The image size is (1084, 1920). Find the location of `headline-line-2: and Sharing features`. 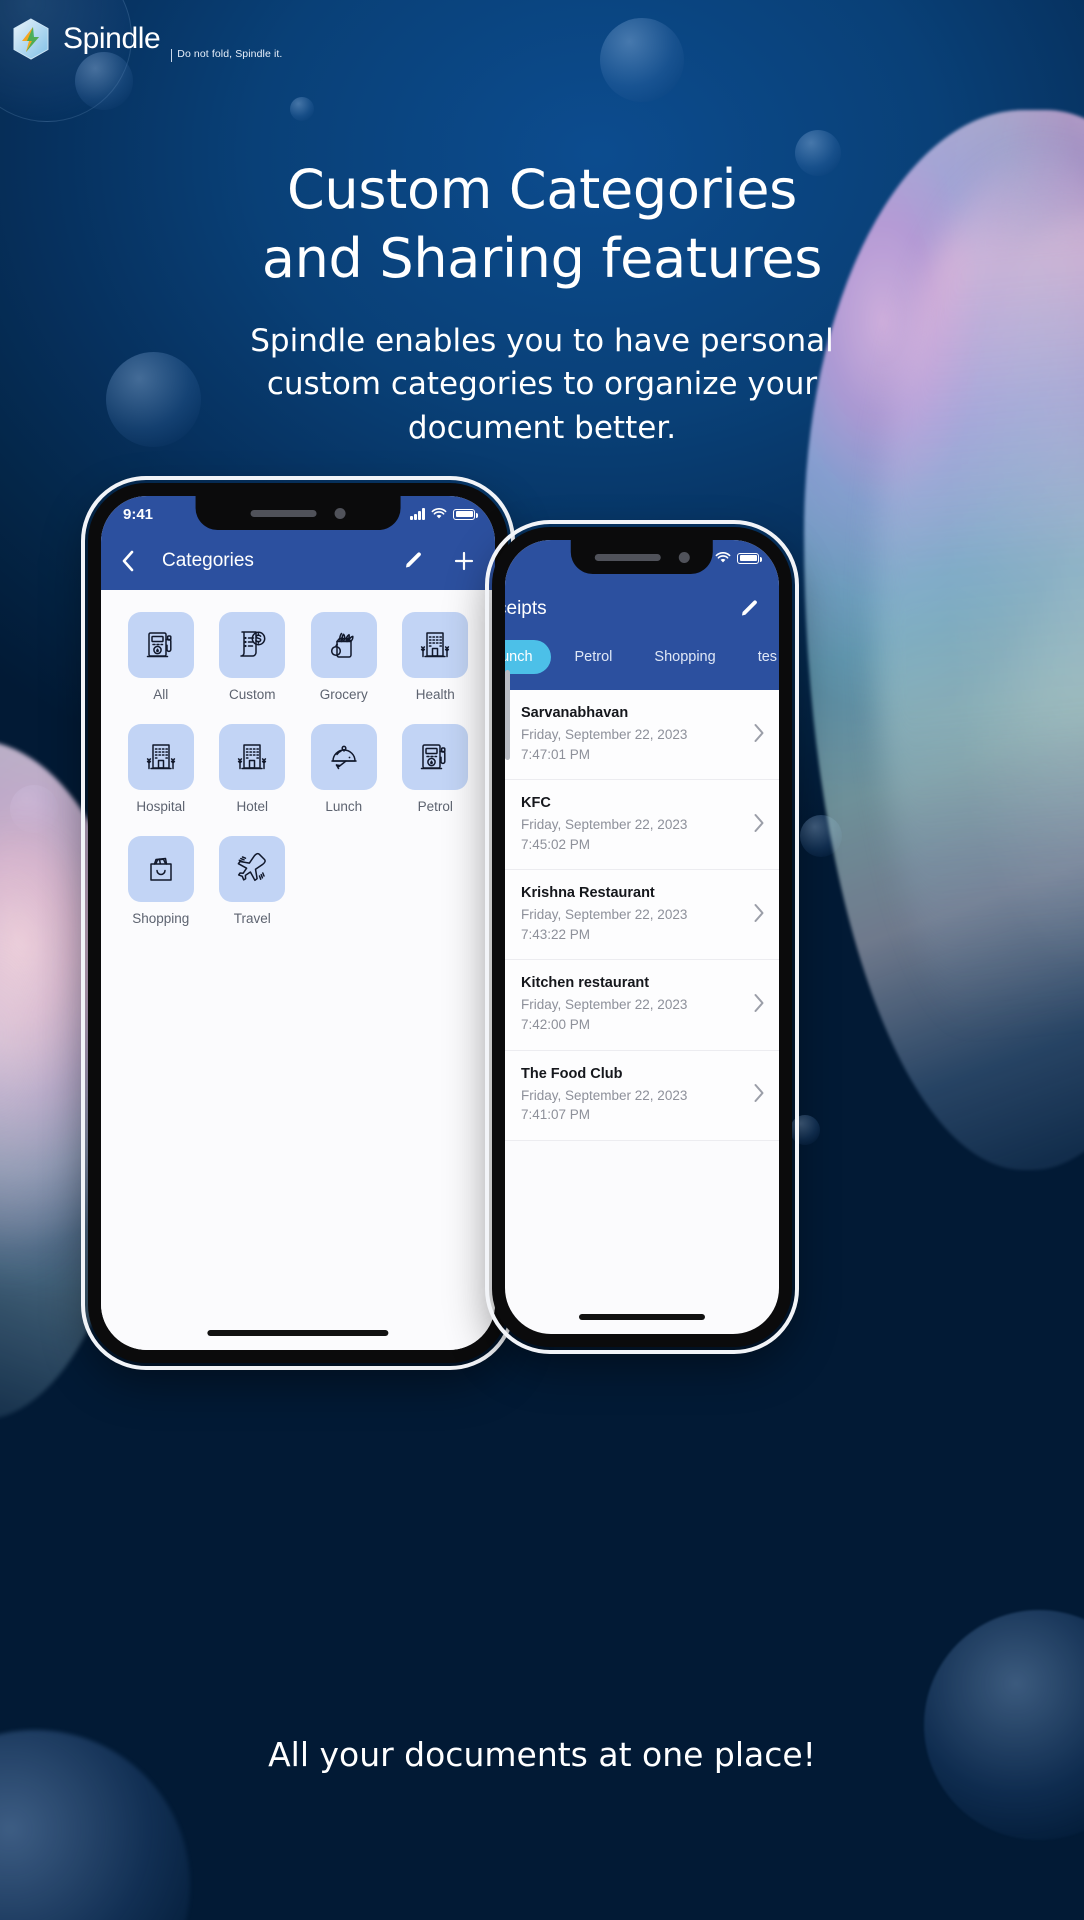

headline-line-2: and Sharing features is located at coordinates (542, 259).